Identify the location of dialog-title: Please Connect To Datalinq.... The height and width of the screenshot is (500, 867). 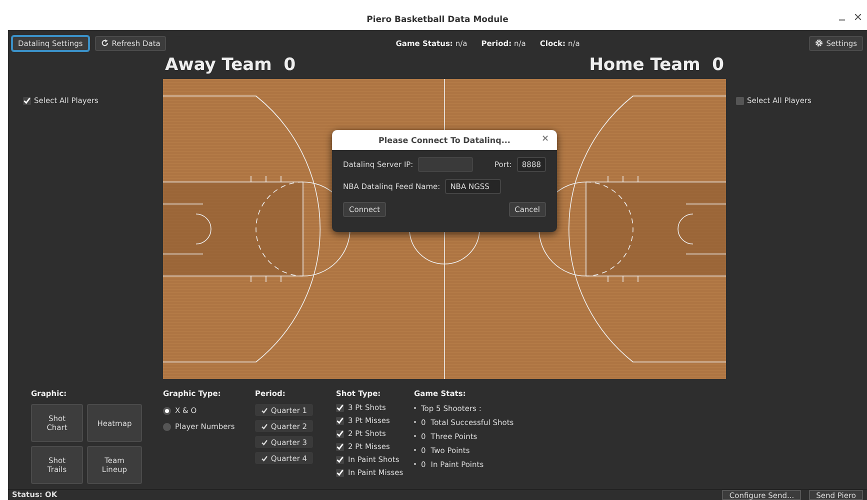
(444, 140).